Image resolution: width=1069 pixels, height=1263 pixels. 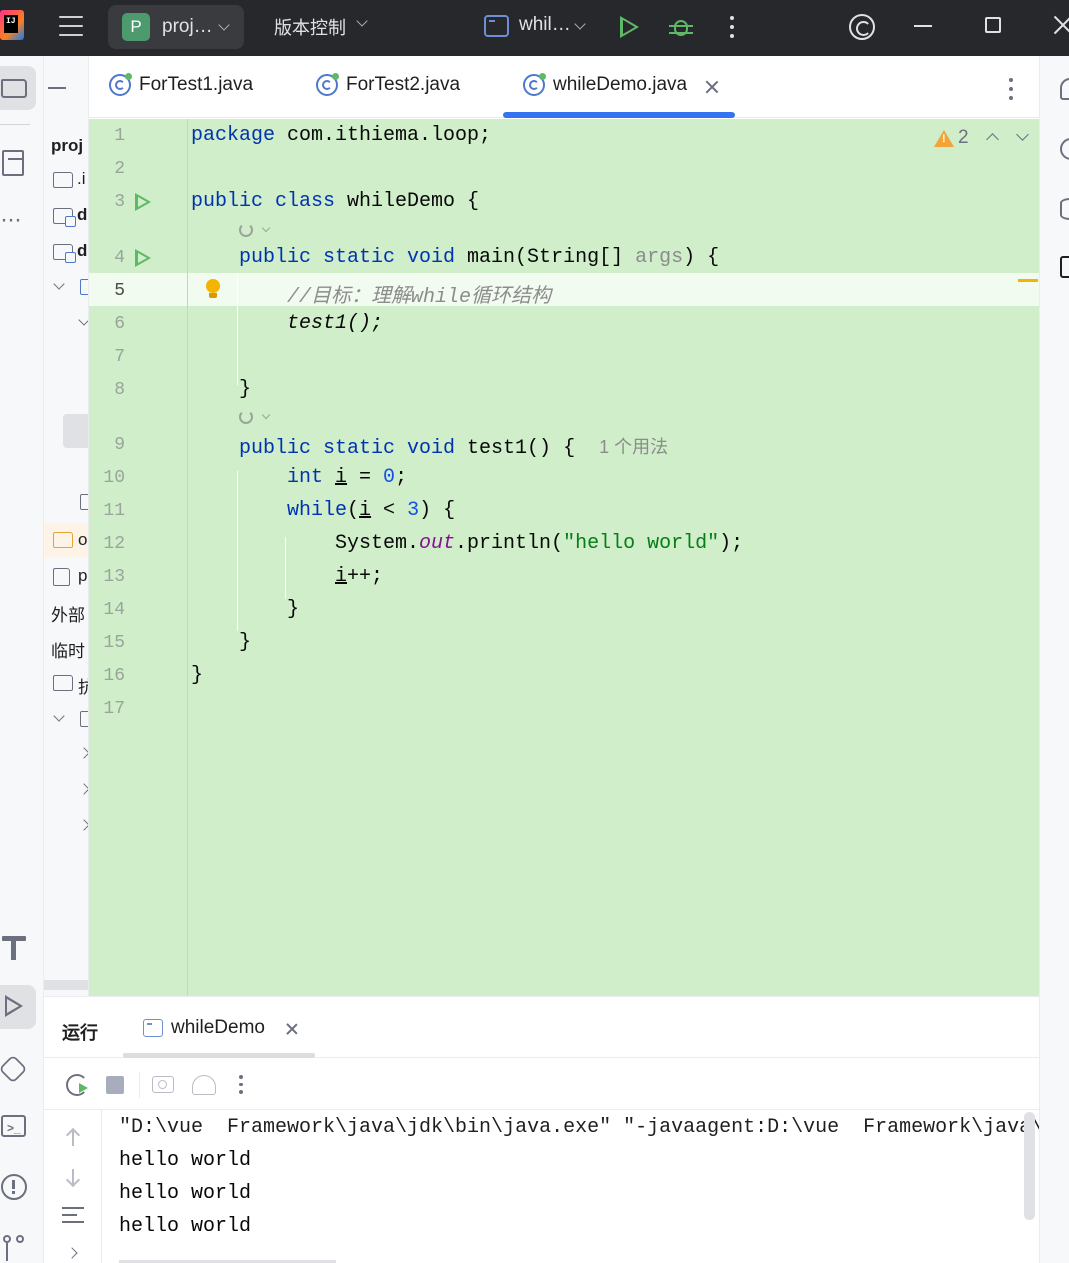 I want to click on code-token: System., so click(x=377, y=543).